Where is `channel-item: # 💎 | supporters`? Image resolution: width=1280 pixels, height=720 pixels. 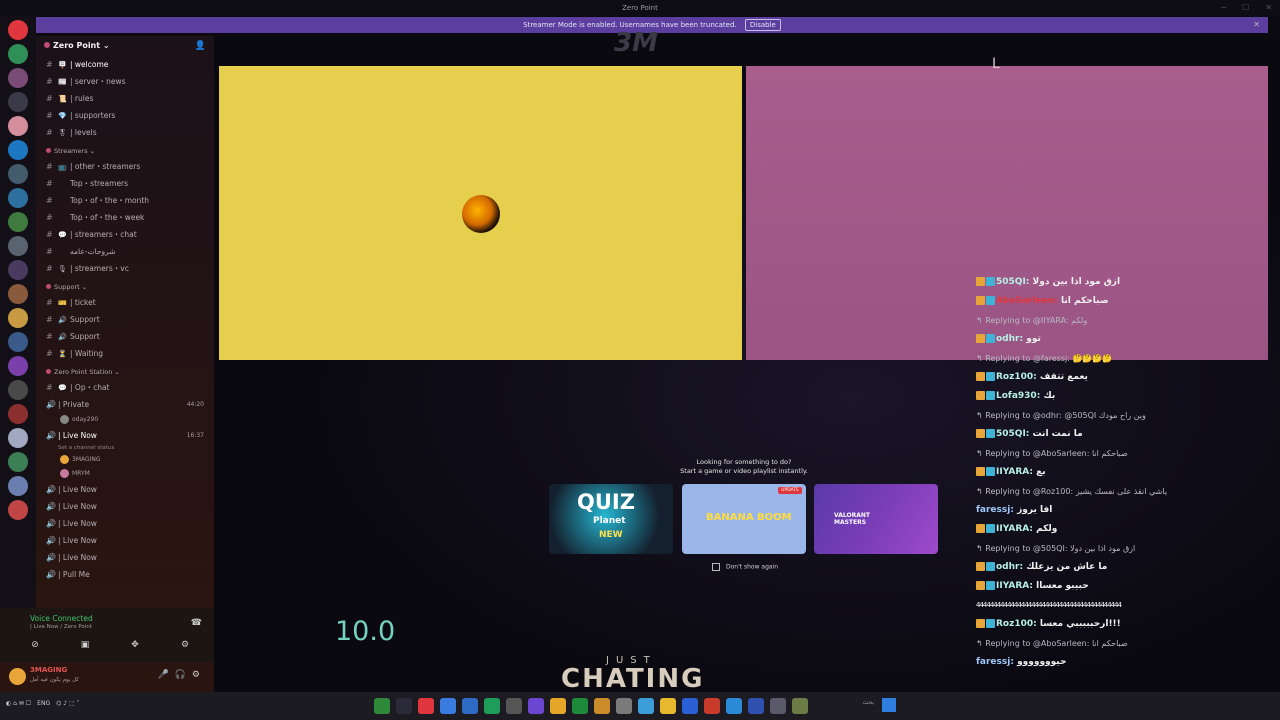
channel-item: # 💎 | supporters is located at coordinates (125, 115).